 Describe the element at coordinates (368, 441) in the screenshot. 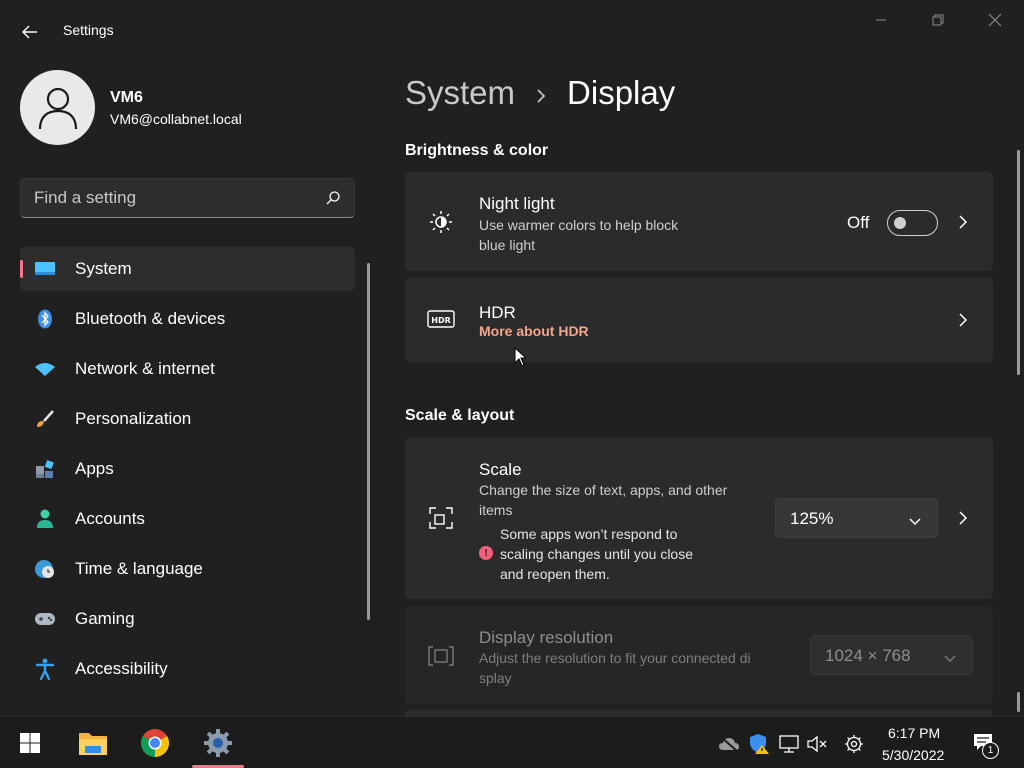

I see `sidebar-scrollbar` at that location.